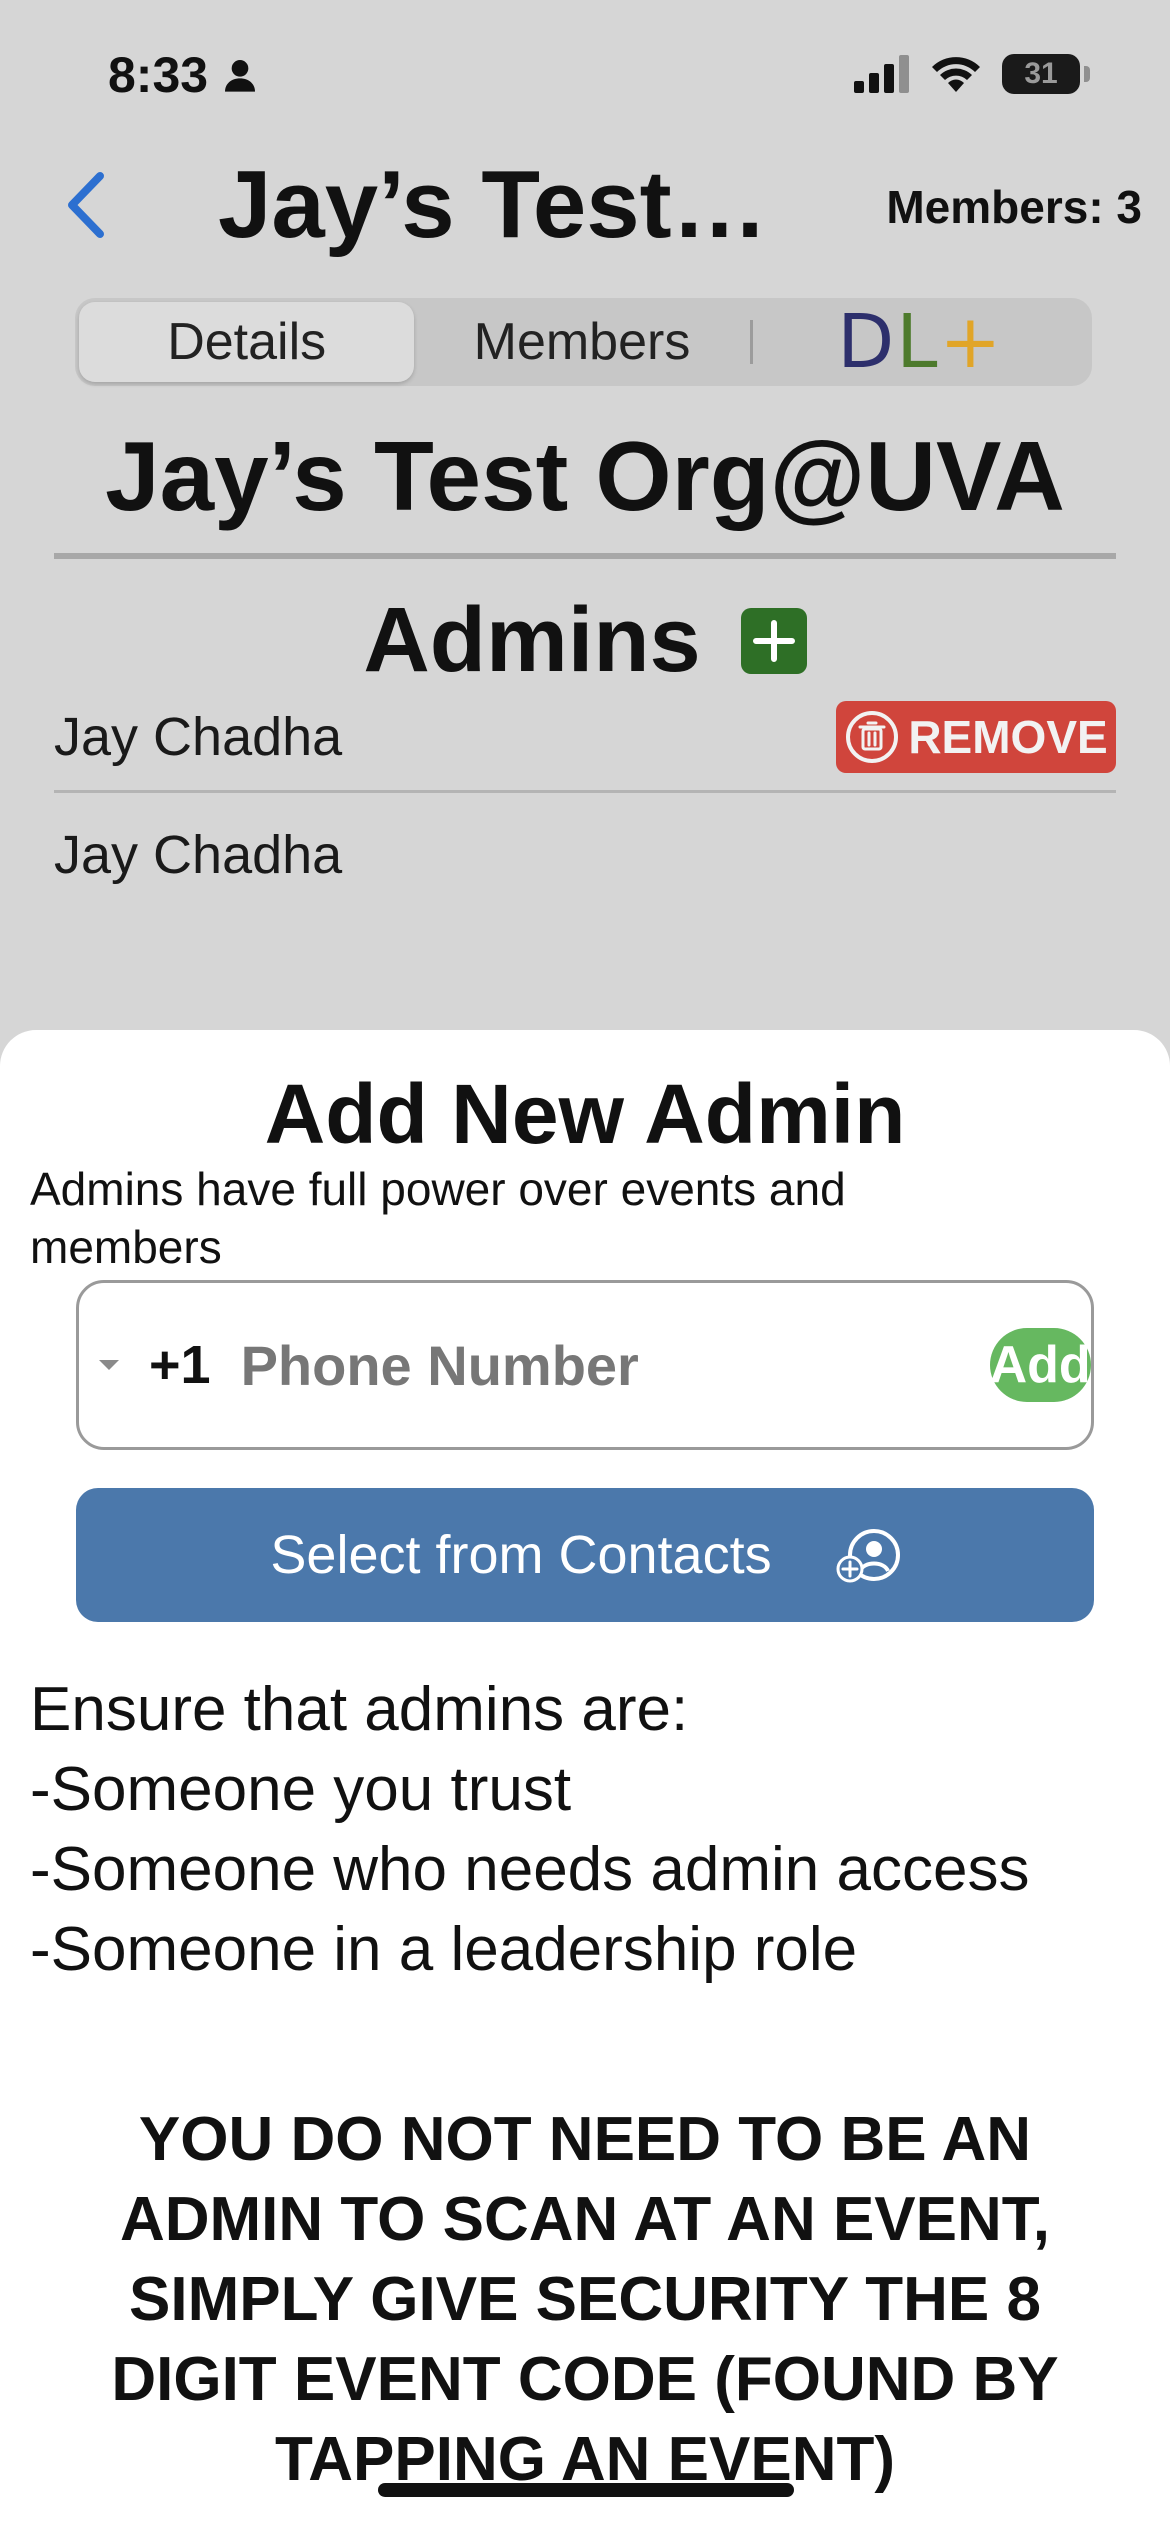 The width and height of the screenshot is (1170, 2532). I want to click on wifi-icon, so click(956, 74).